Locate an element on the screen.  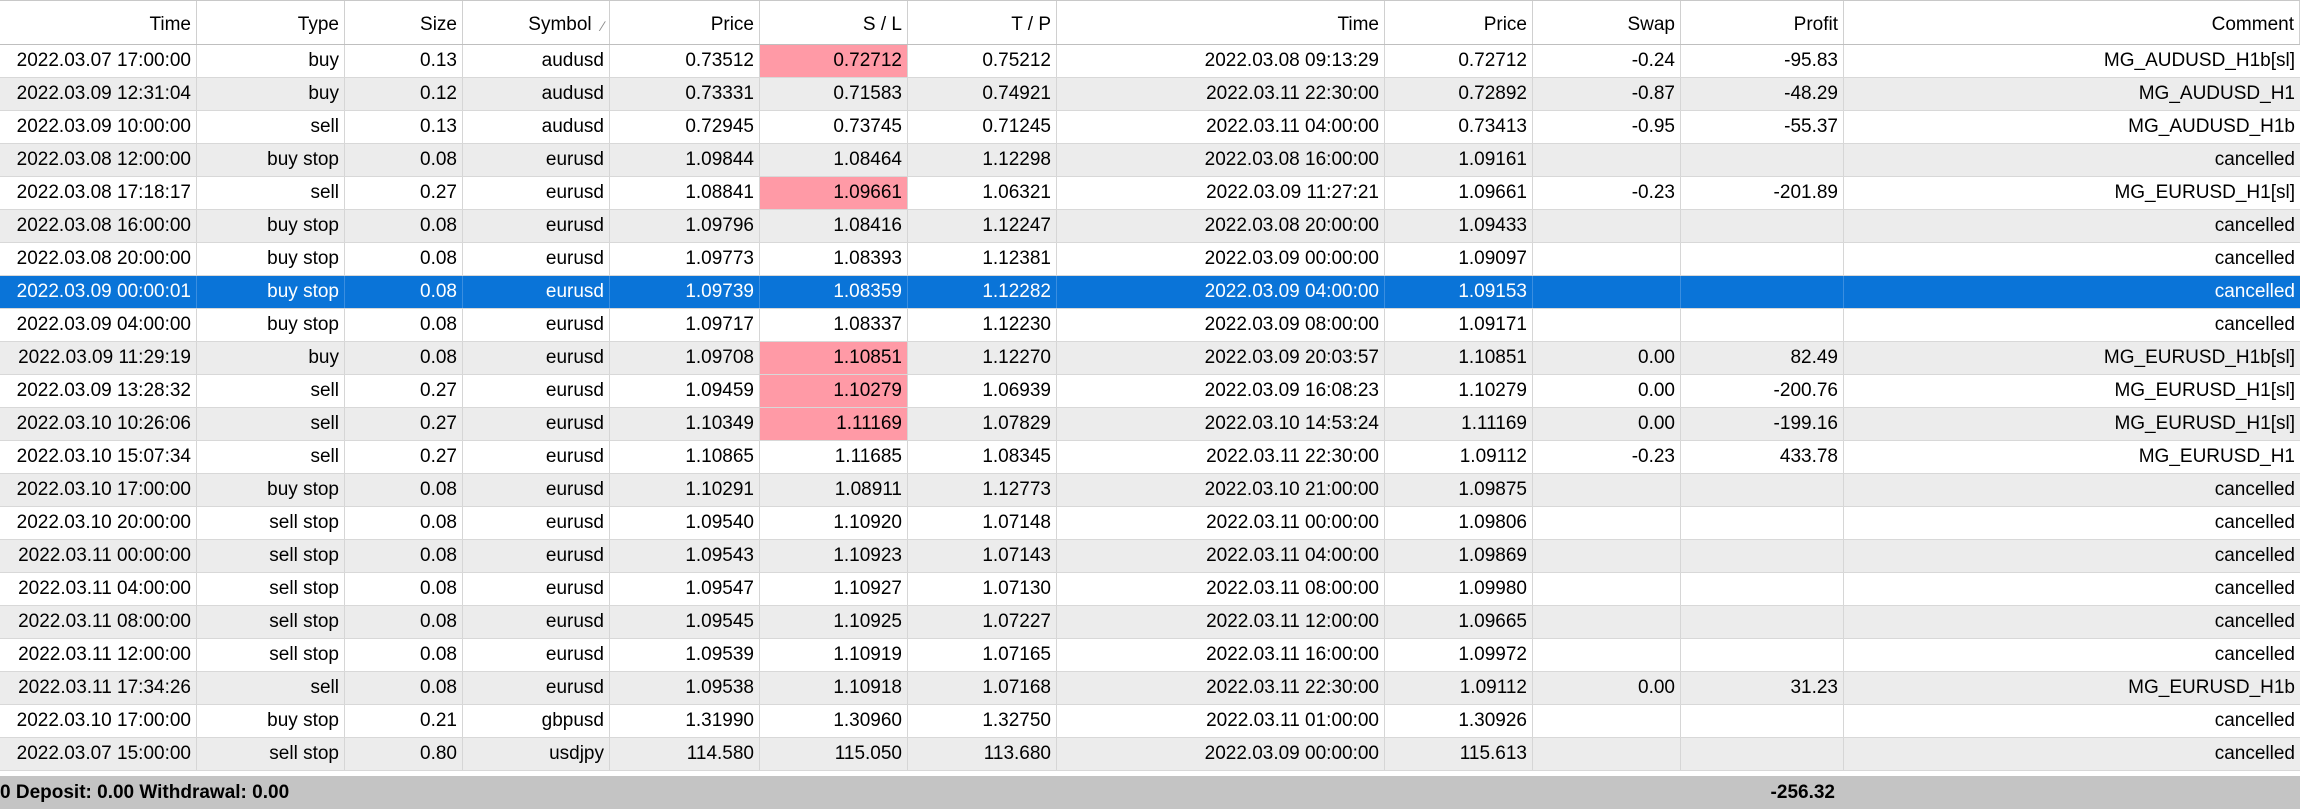
cell-size: 0.27 is located at coordinates (404, 193).